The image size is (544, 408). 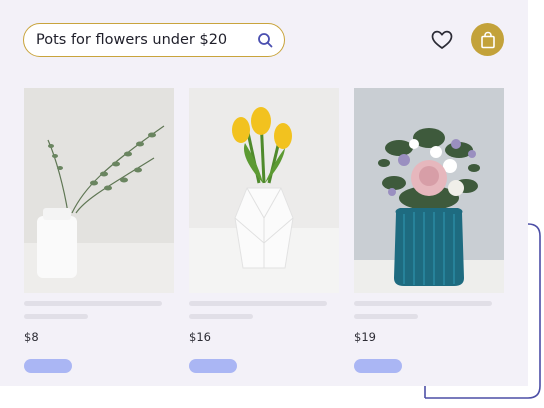 I want to click on product-price: $16, so click(x=200, y=337).